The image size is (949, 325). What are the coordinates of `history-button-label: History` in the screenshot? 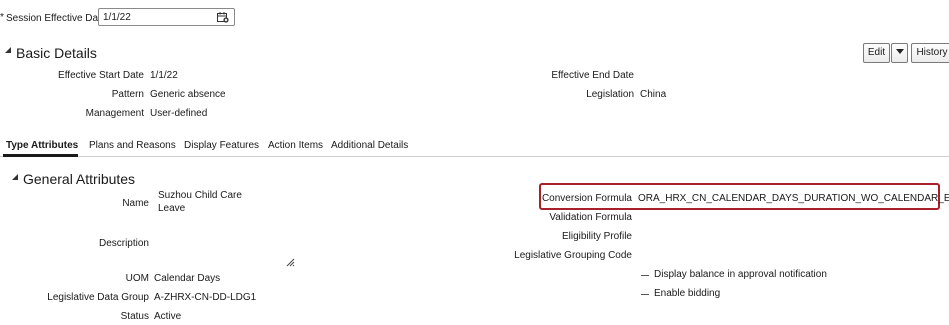 It's located at (932, 52).